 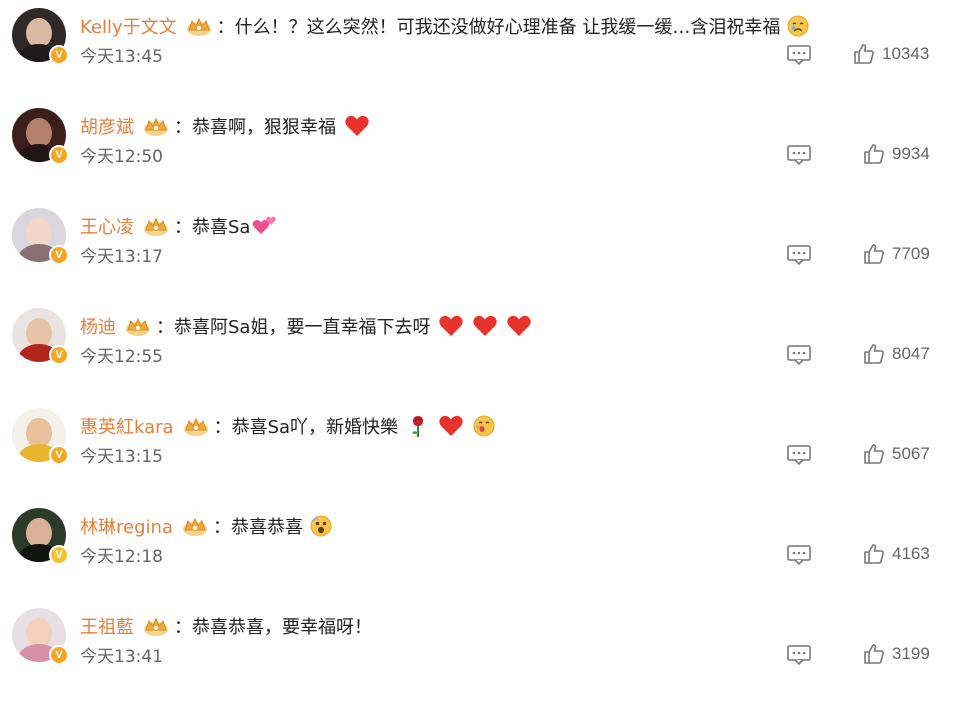 What do you see at coordinates (128, 26) in the screenshot?
I see `comment-username: Kelly于文文` at bounding box center [128, 26].